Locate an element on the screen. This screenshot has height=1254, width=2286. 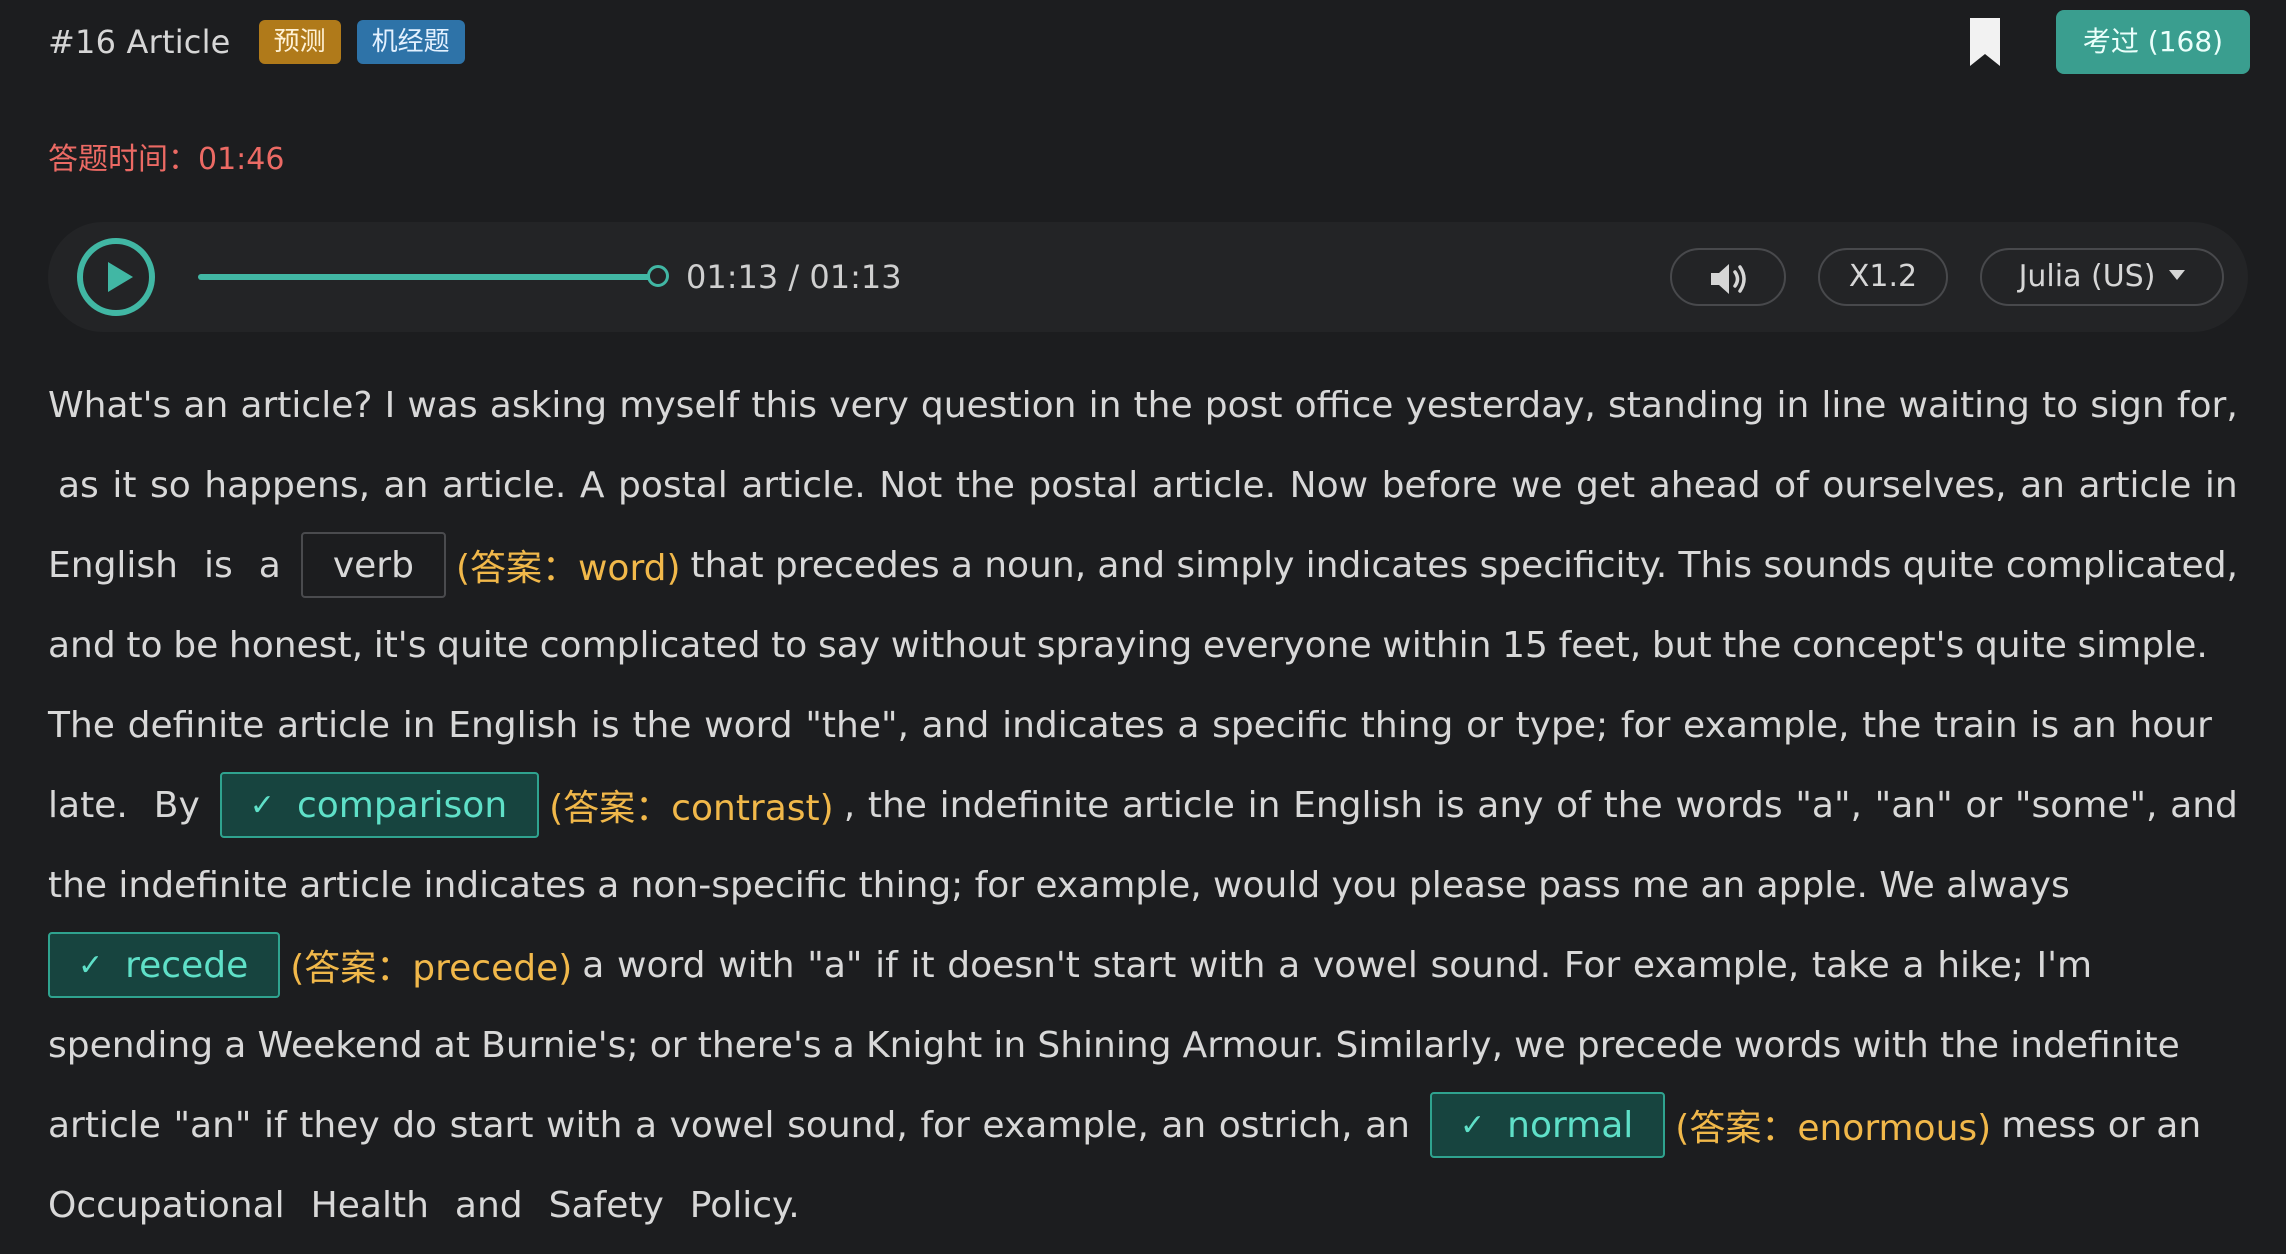
word: thing; is located at coordinates (911, 885).